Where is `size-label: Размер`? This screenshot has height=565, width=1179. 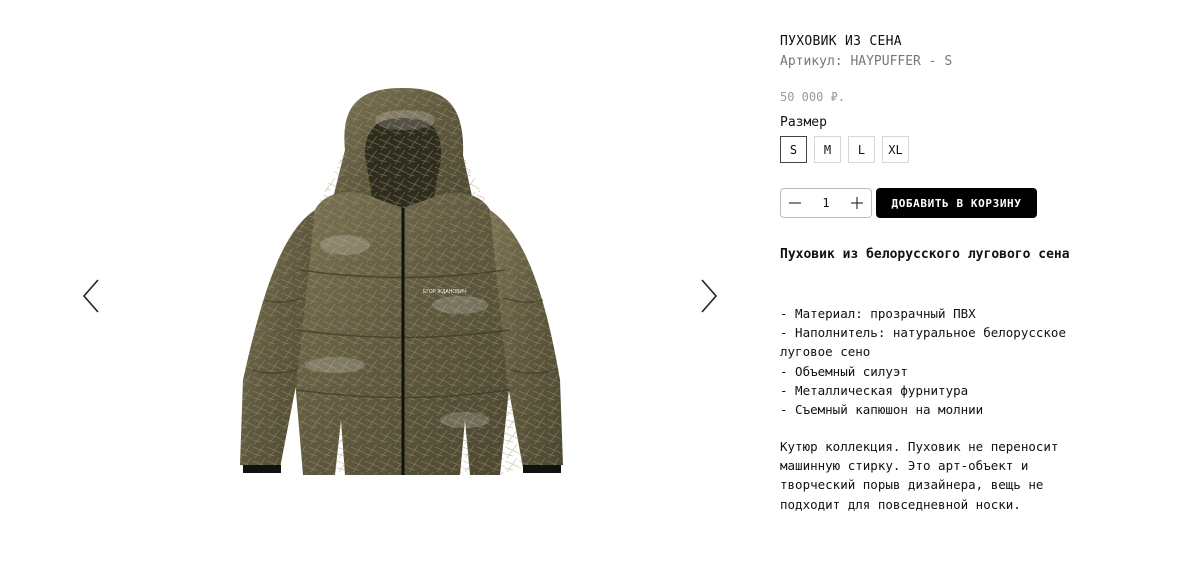
size-label: Размер is located at coordinates (803, 122).